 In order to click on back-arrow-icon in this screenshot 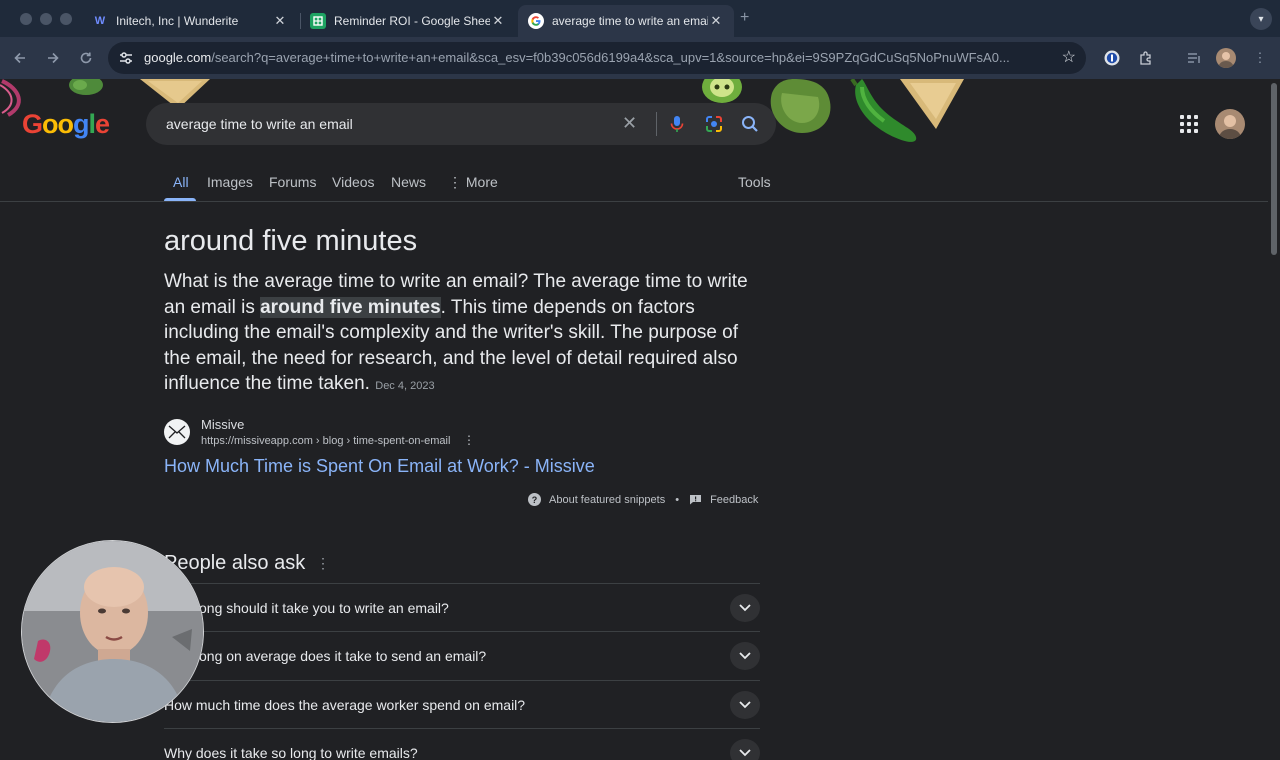, I will do `click(20, 58)`.